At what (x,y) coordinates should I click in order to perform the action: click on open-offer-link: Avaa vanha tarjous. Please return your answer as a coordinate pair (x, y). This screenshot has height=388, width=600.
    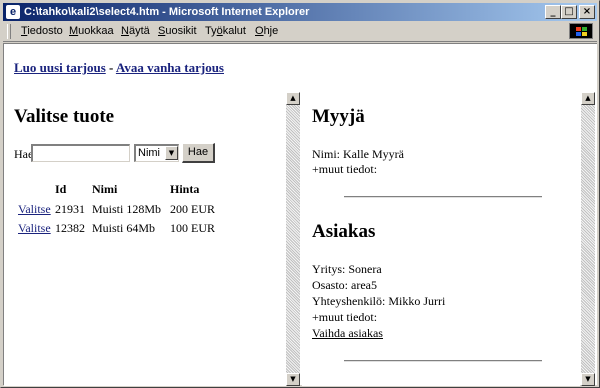
    Looking at the image, I should click on (170, 67).